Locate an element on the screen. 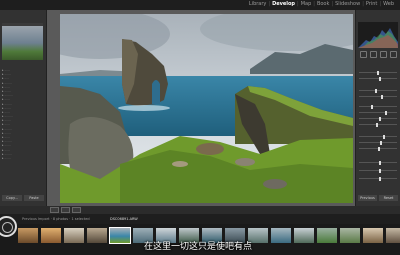 This screenshot has width=400, height=255. reset-button: Reset is located at coordinates (388, 198).